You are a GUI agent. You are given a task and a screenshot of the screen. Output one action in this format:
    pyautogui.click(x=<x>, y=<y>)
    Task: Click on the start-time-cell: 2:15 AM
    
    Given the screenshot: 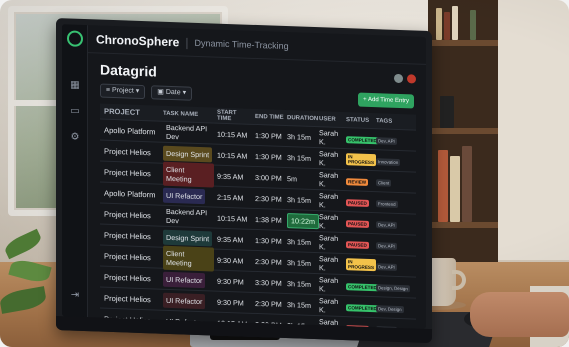 What is the action you would take?
    pyautogui.click(x=233, y=197)
    